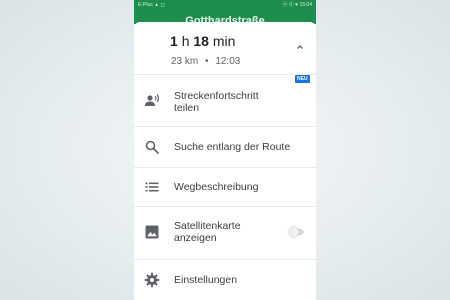 This screenshot has height=300, width=450. Describe the element at coordinates (297, 5) in the screenshot. I see `system-status: ⓝ ⓓ ♥ 15:04` at that location.